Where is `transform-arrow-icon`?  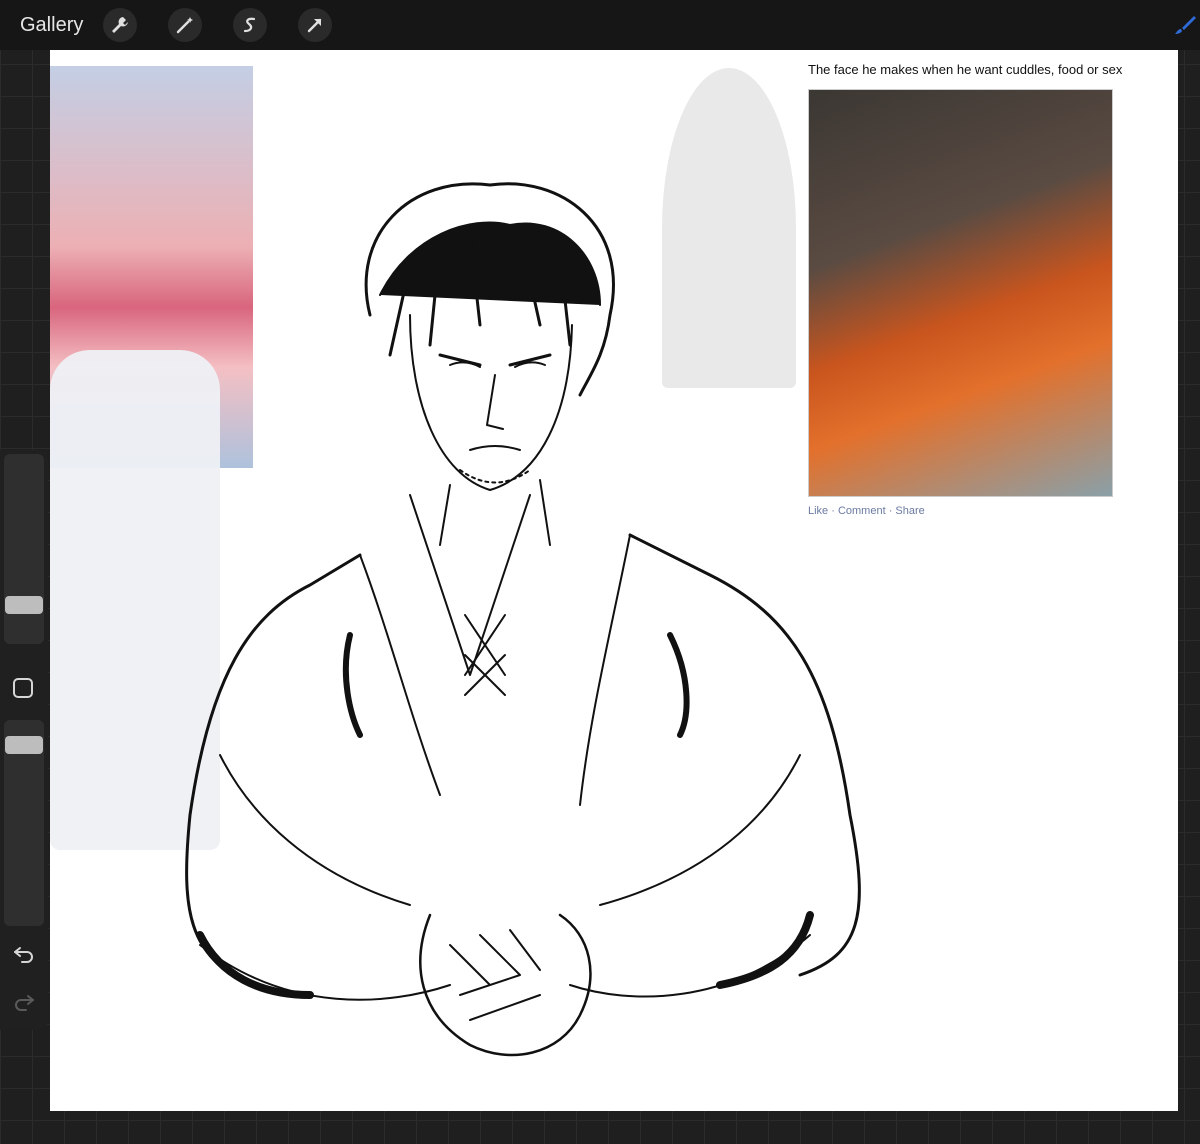 transform-arrow-icon is located at coordinates (315, 25).